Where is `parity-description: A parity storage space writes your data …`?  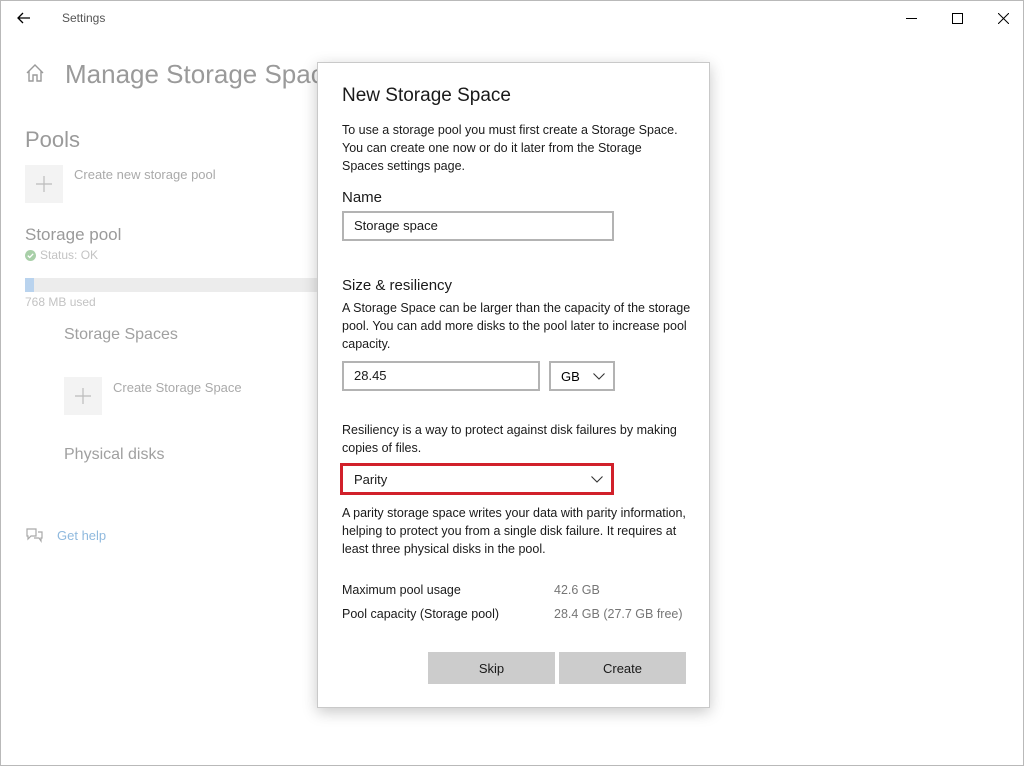
parity-description: A parity storage space writes your data … is located at coordinates (514, 531).